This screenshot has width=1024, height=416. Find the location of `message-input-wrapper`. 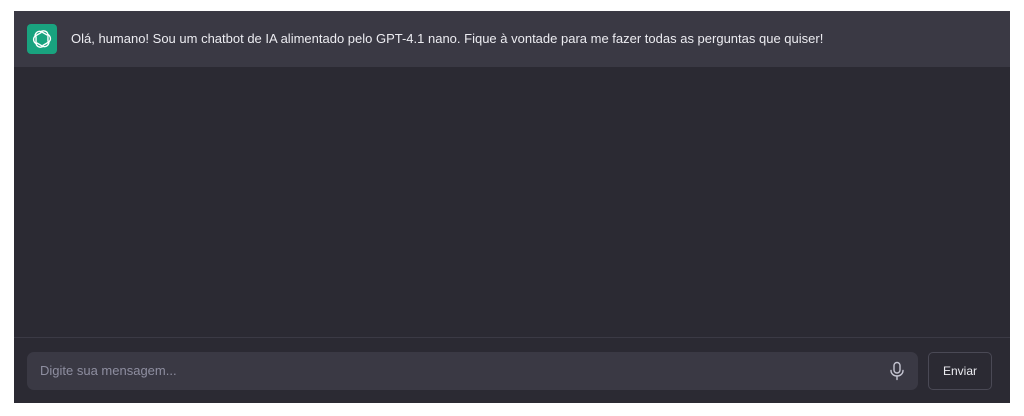

message-input-wrapper is located at coordinates (472, 370).